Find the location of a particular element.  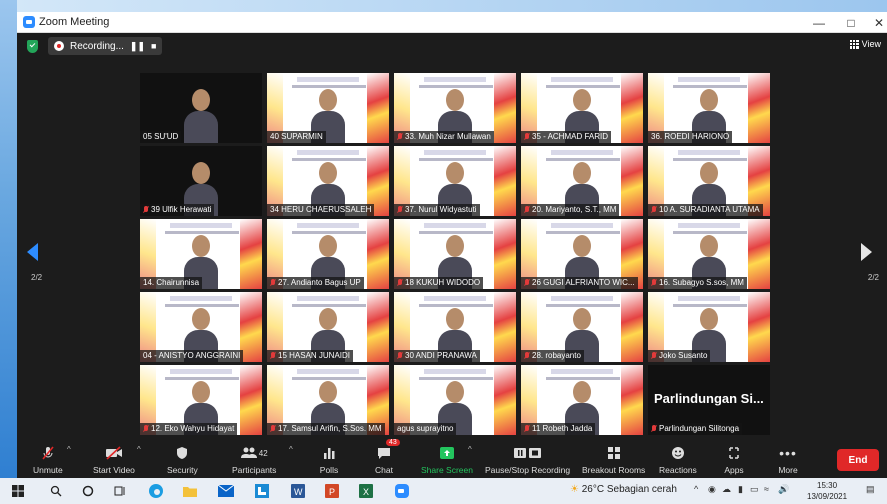

participant-tile: 18 KUKUH WIDODO is located at coordinates (455, 254).